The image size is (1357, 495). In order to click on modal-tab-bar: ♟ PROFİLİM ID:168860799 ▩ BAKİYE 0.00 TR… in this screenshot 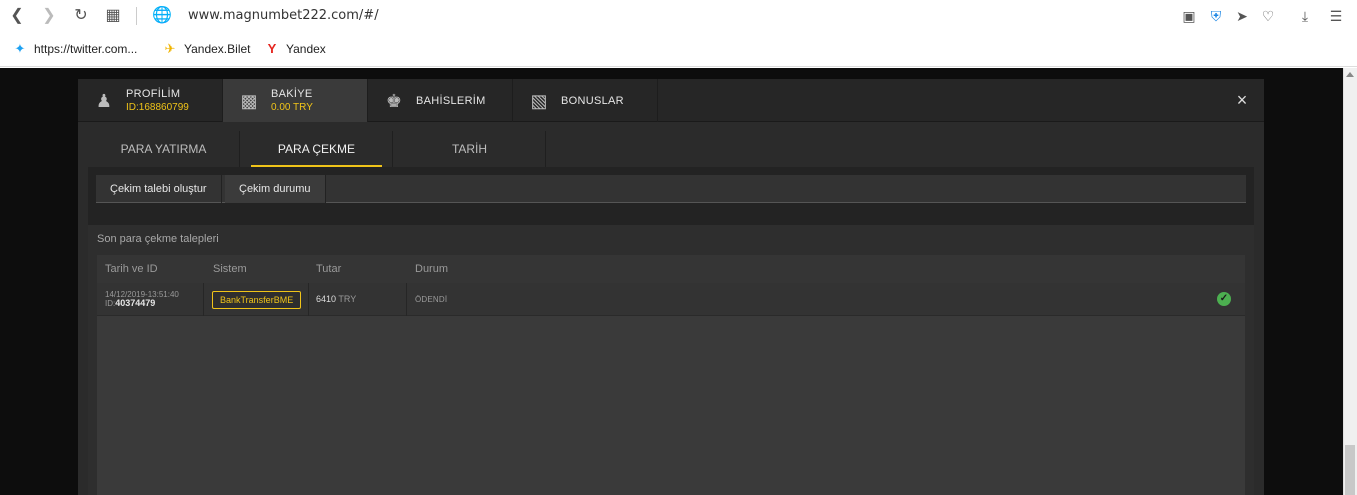, I will do `click(671, 100)`.